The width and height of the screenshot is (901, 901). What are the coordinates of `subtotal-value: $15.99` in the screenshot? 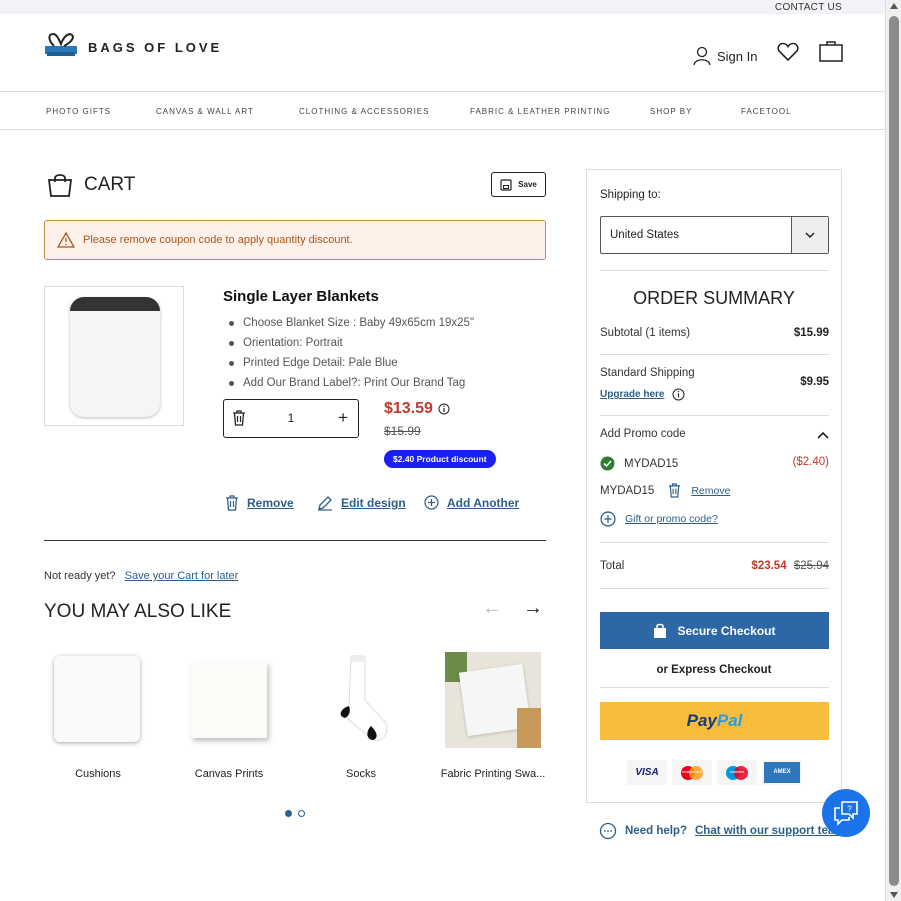 It's located at (811, 333).